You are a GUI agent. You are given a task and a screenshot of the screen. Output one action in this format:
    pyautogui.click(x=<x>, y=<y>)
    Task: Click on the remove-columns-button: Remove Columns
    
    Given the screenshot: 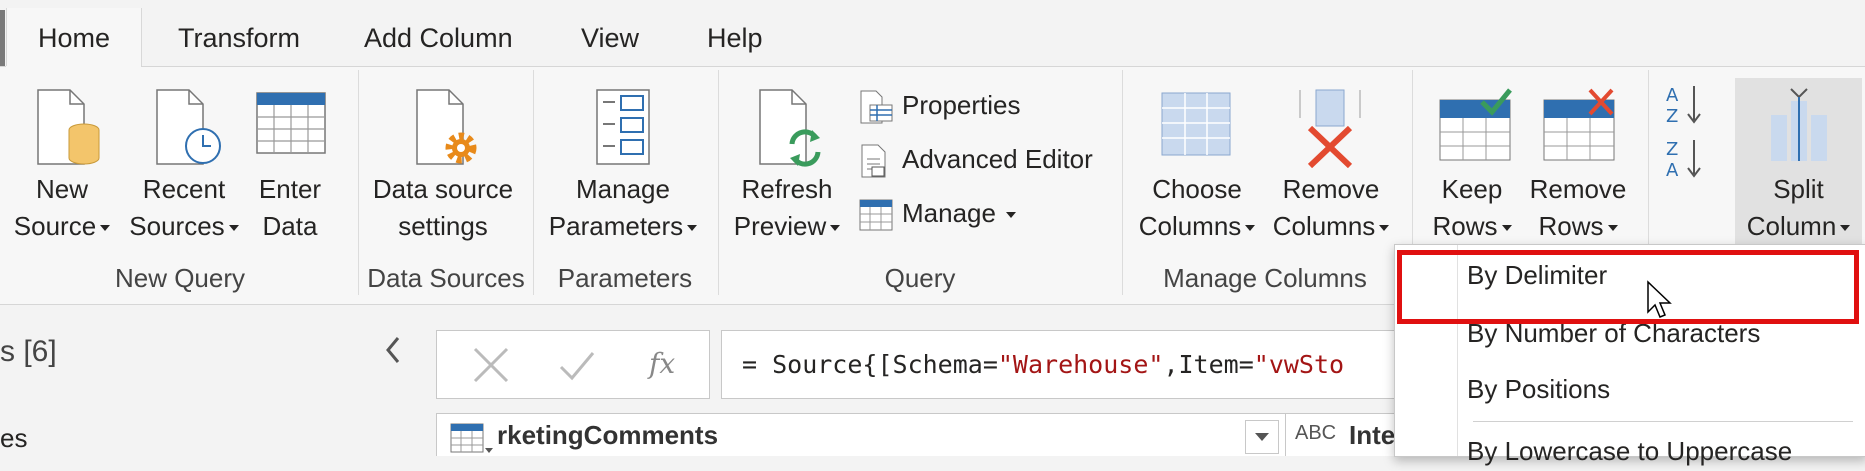 What is the action you would take?
    pyautogui.click(x=1331, y=165)
    